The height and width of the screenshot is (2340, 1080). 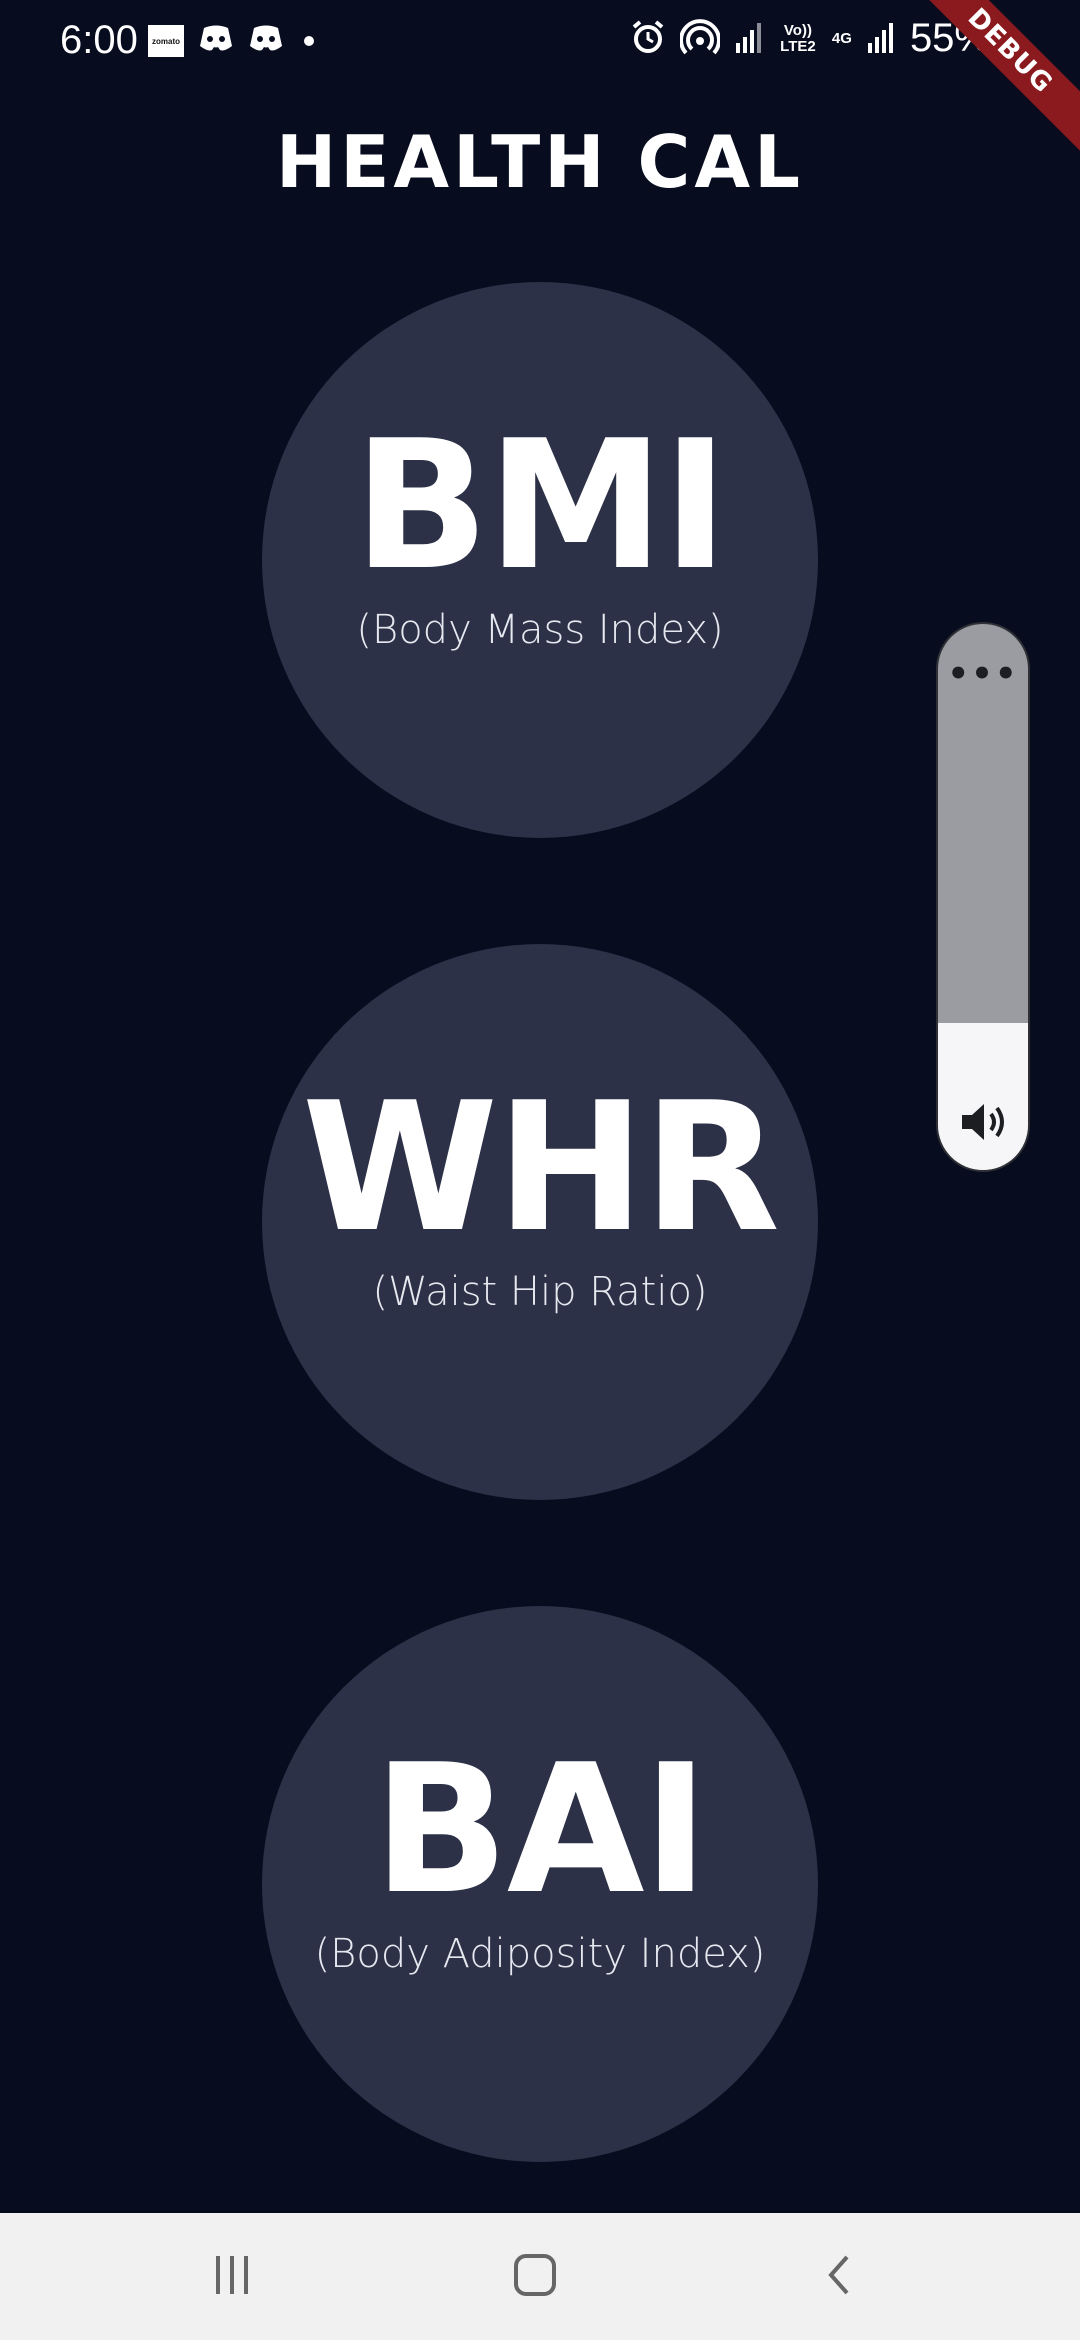 What do you see at coordinates (983, 897) in the screenshot?
I see `volume-slider: •••` at bounding box center [983, 897].